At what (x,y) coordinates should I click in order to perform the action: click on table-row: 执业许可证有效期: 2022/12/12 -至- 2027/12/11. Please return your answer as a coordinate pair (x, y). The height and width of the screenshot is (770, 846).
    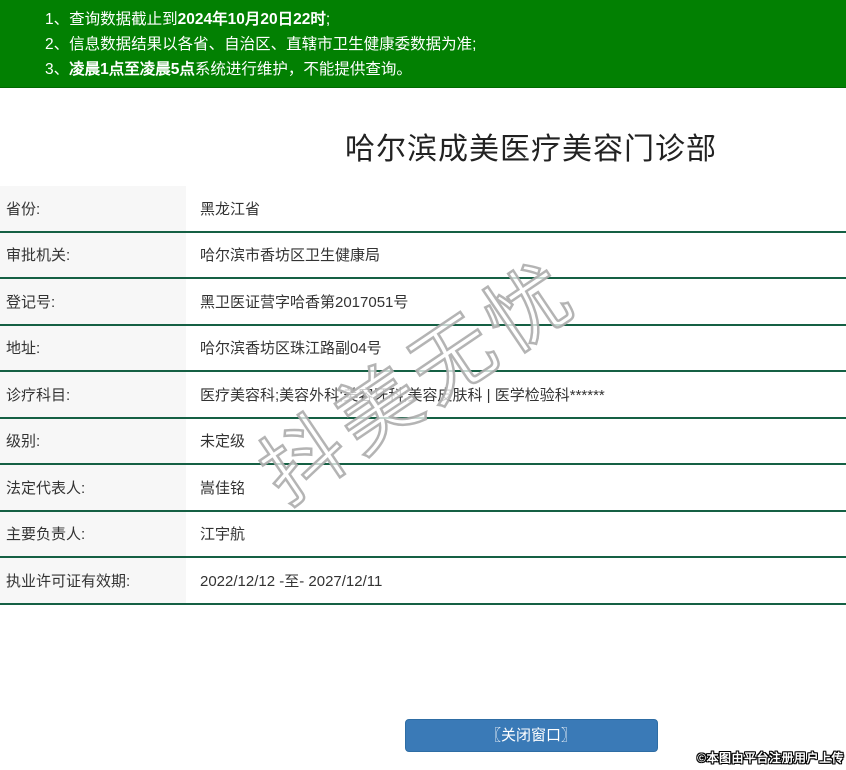
    Looking at the image, I should click on (423, 581).